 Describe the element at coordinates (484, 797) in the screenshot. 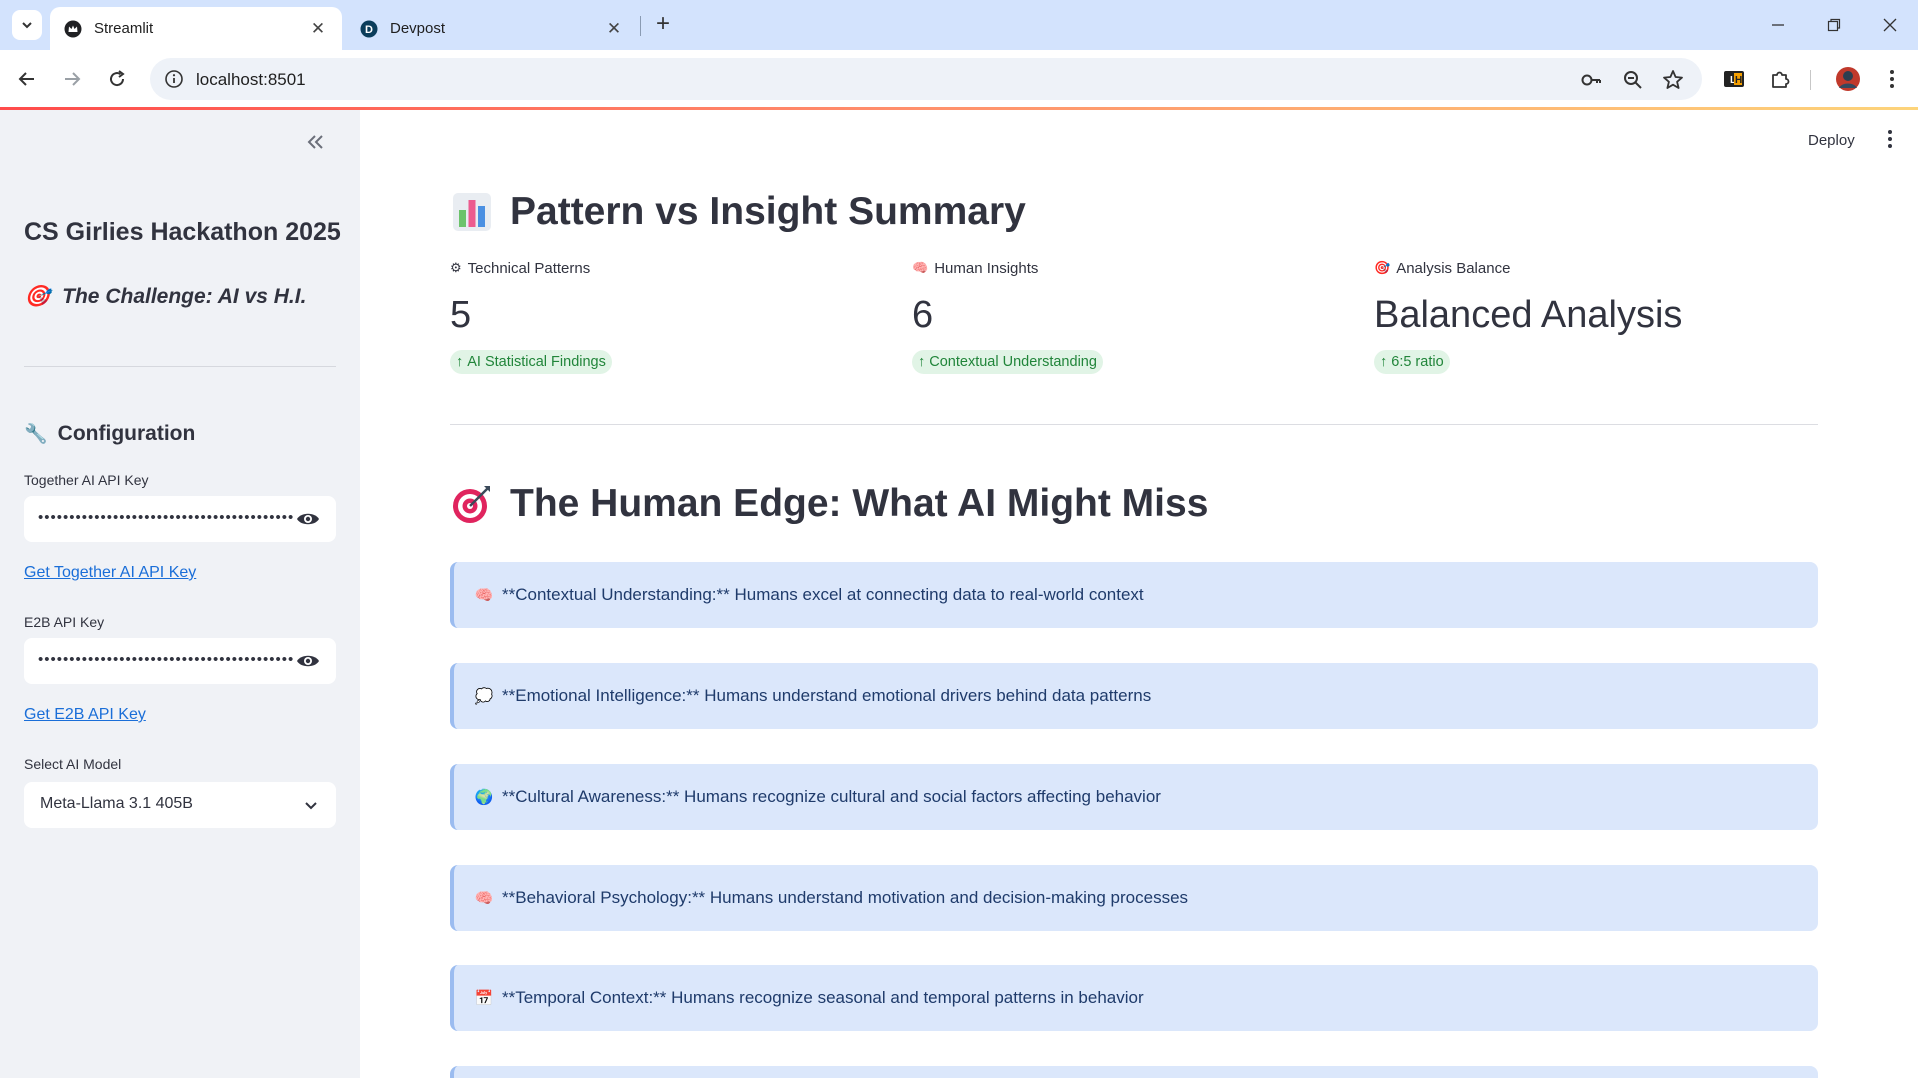

I see `globe-icon: 🌍` at that location.